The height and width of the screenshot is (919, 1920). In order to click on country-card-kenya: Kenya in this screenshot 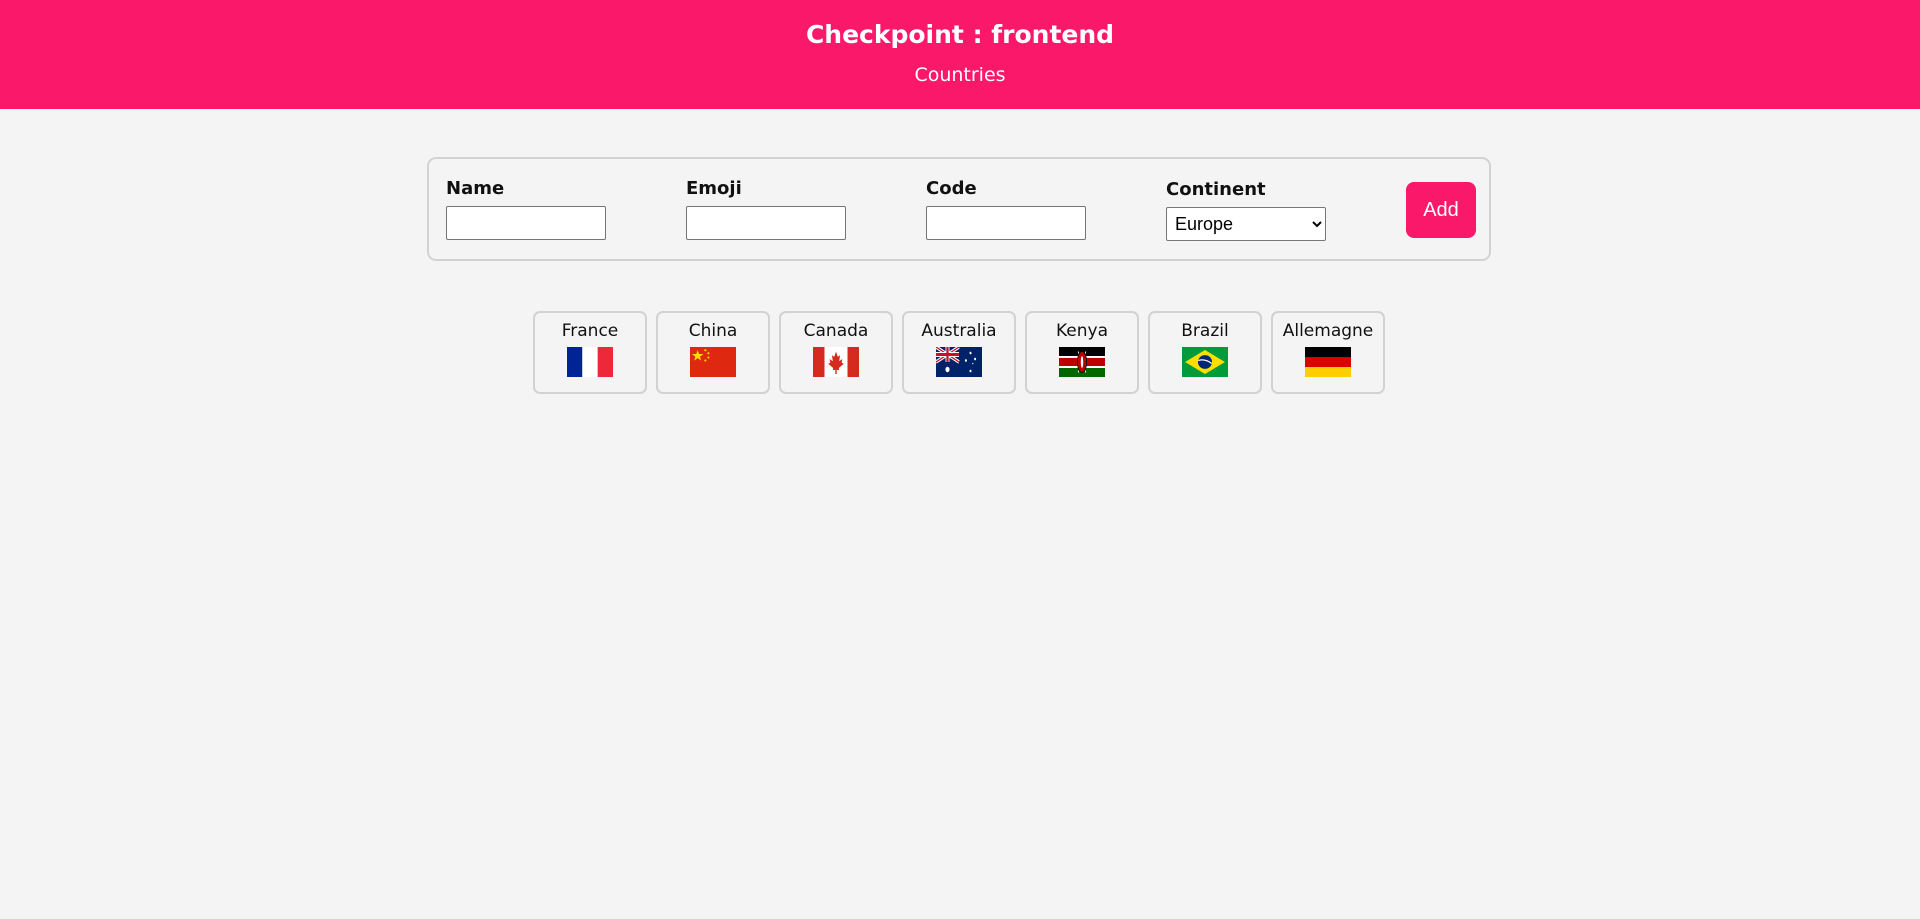, I will do `click(1082, 352)`.